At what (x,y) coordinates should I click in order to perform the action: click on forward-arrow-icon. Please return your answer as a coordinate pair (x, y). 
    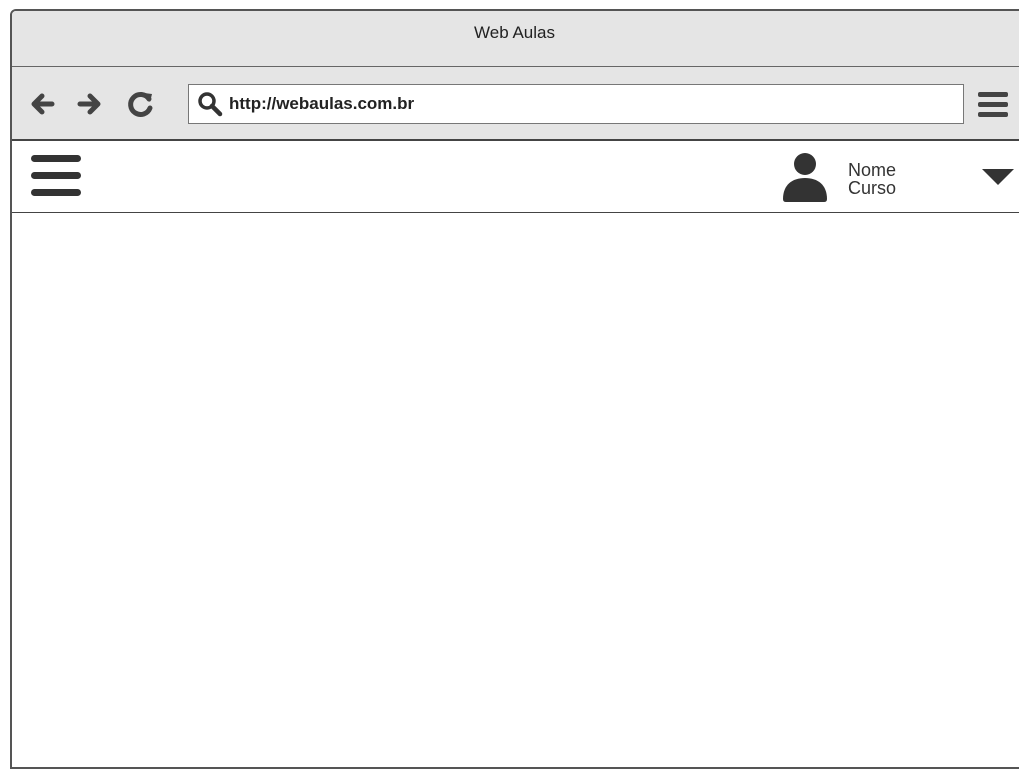
    Looking at the image, I should click on (91, 104).